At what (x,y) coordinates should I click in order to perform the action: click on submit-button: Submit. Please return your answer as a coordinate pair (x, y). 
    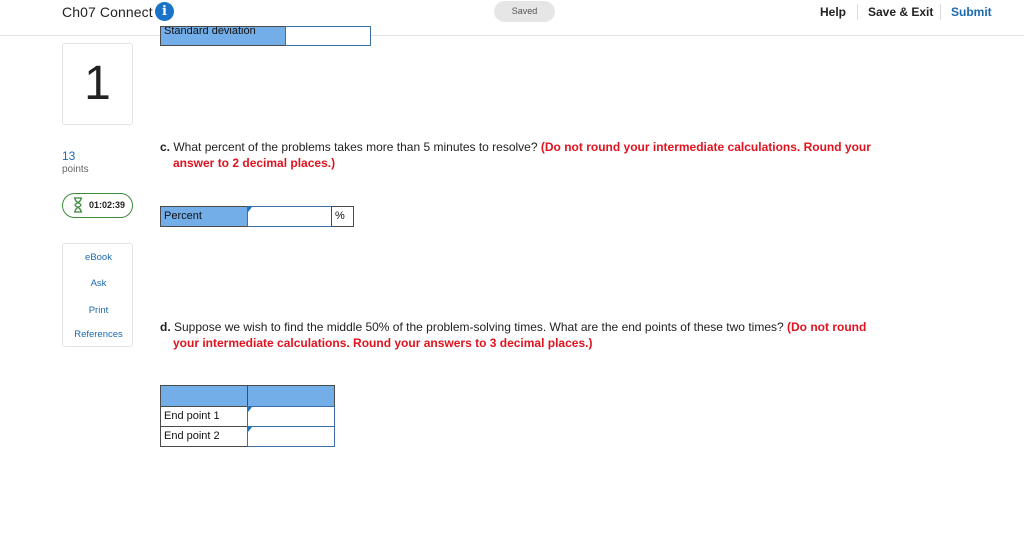
    Looking at the image, I should click on (971, 12).